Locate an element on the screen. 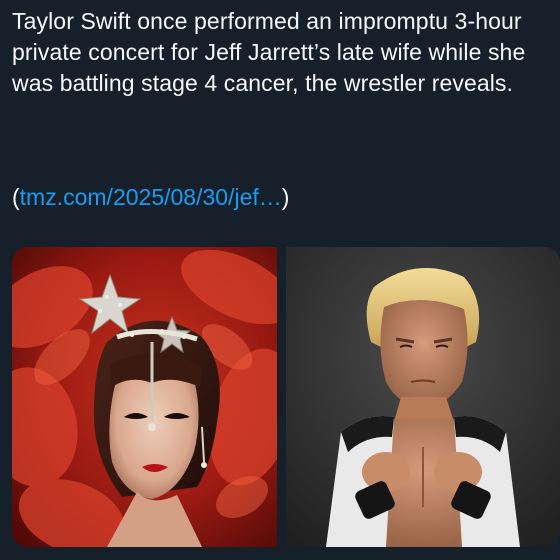  post-link-line: (tmz.com/2025/08/30/jef…) is located at coordinates (150, 197).